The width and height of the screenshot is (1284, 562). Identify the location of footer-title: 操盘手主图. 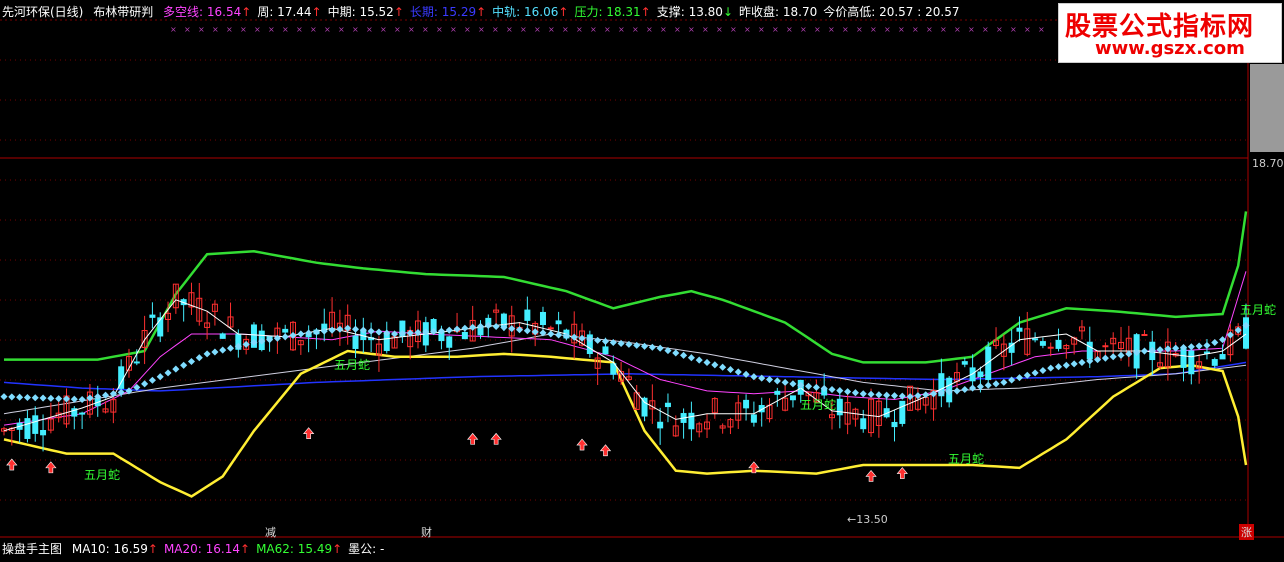
(32, 549).